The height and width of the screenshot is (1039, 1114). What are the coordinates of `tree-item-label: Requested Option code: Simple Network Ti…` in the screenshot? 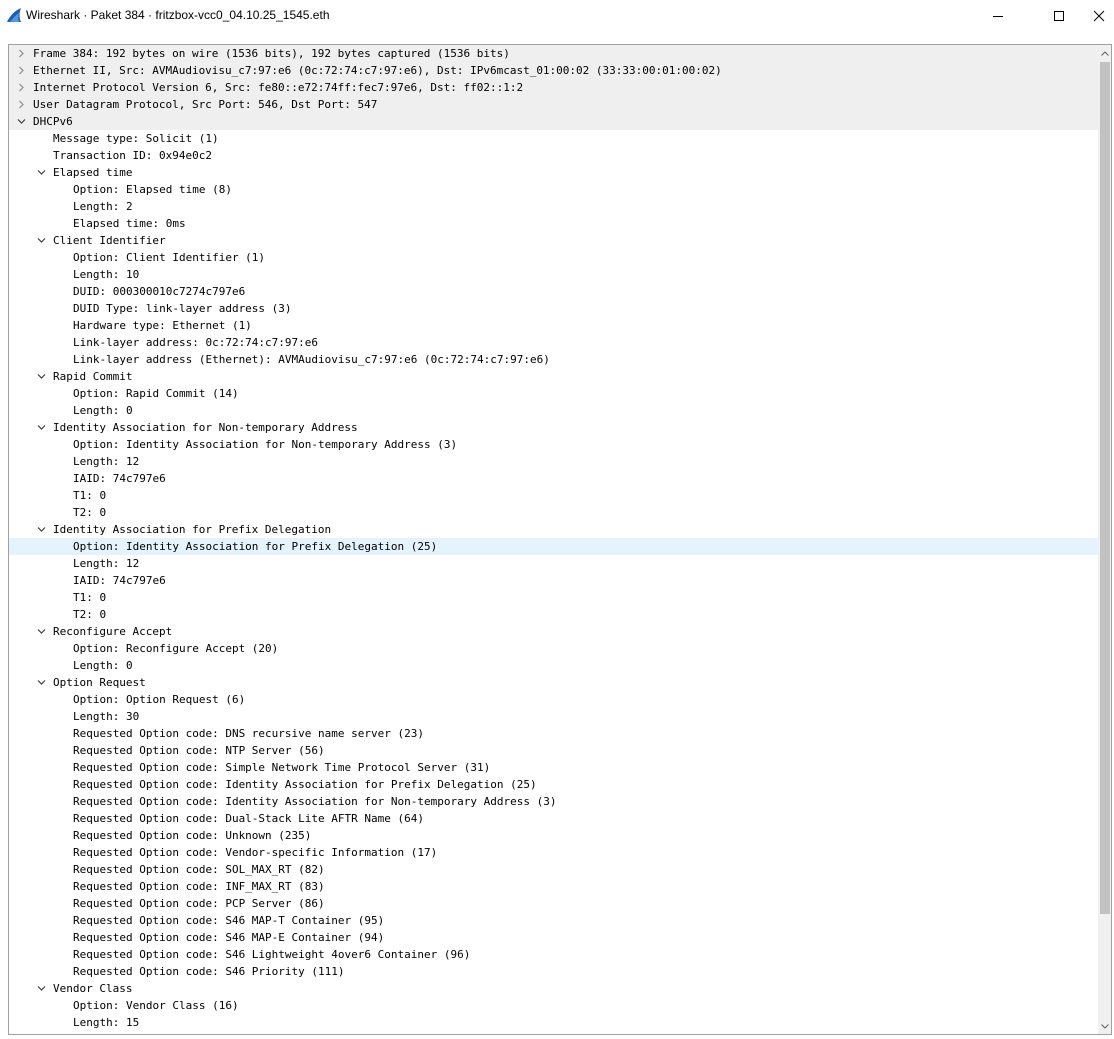 It's located at (282, 767).